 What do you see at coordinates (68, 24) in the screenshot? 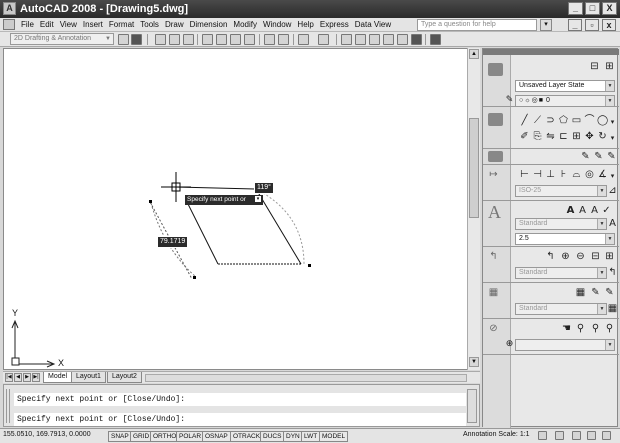
I see `menu-view: View` at bounding box center [68, 24].